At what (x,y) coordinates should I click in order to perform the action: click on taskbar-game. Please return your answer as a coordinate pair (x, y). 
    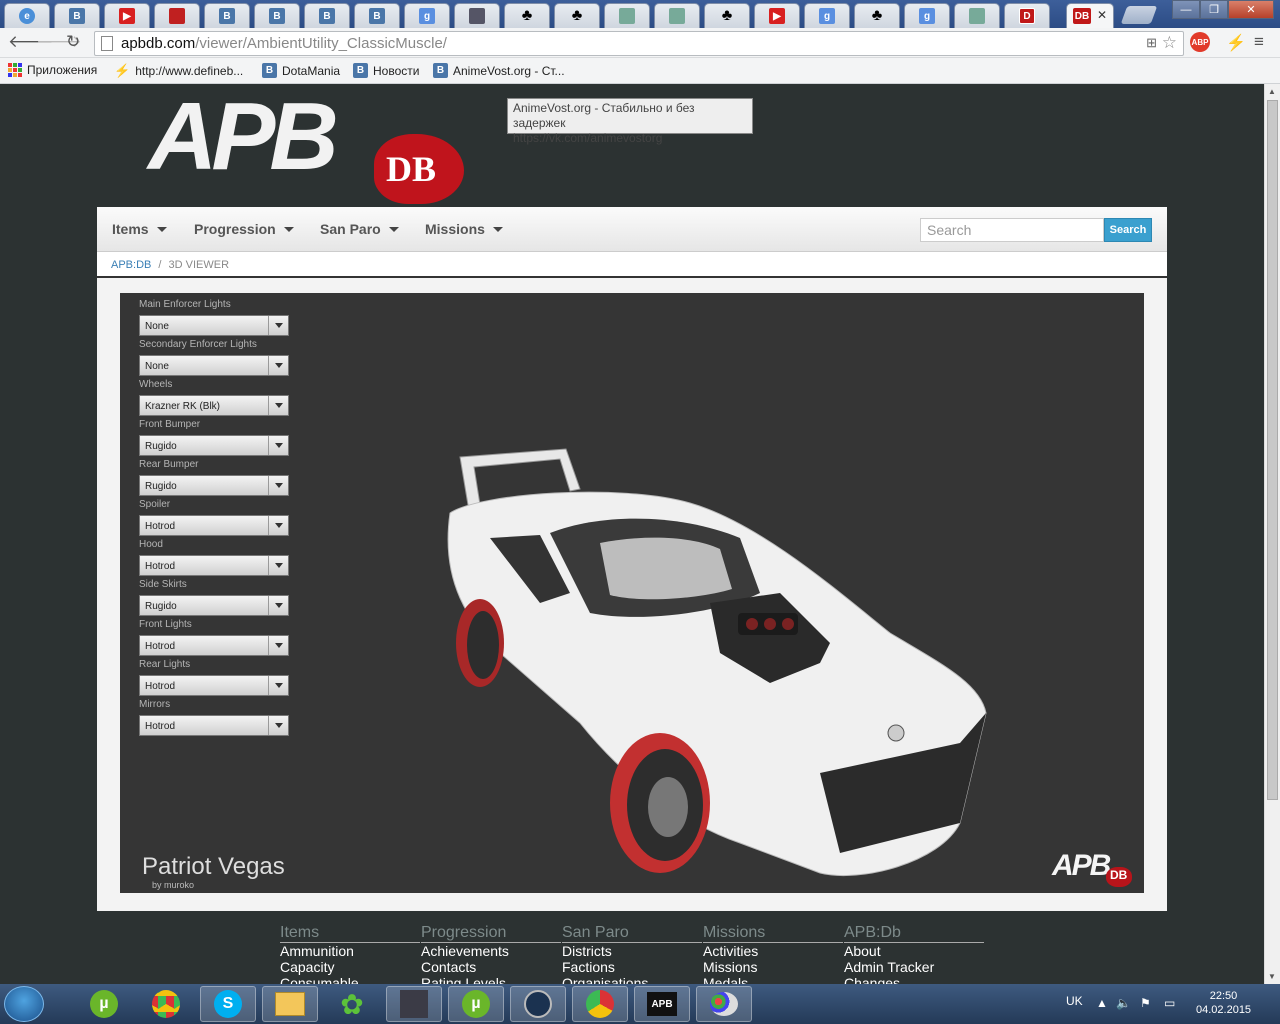
    Looking at the image, I should click on (414, 1004).